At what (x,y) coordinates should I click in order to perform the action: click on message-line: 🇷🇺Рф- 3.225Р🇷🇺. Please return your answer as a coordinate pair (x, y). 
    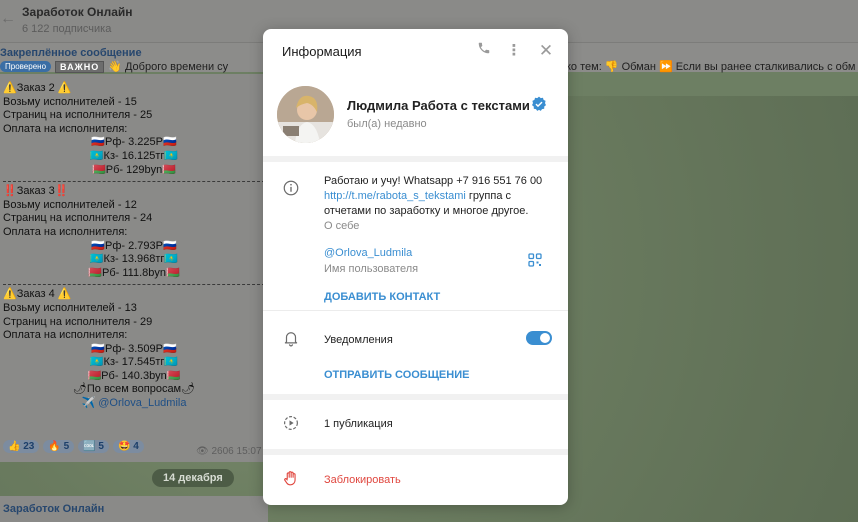
    Looking at the image, I should click on (134, 142).